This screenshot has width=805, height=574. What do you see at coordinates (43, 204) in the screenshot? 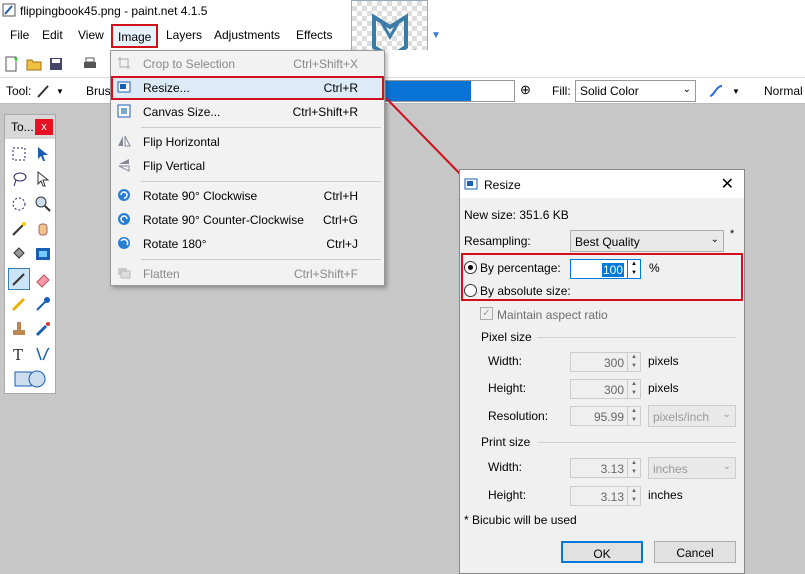
I see `zoom-icon` at bounding box center [43, 204].